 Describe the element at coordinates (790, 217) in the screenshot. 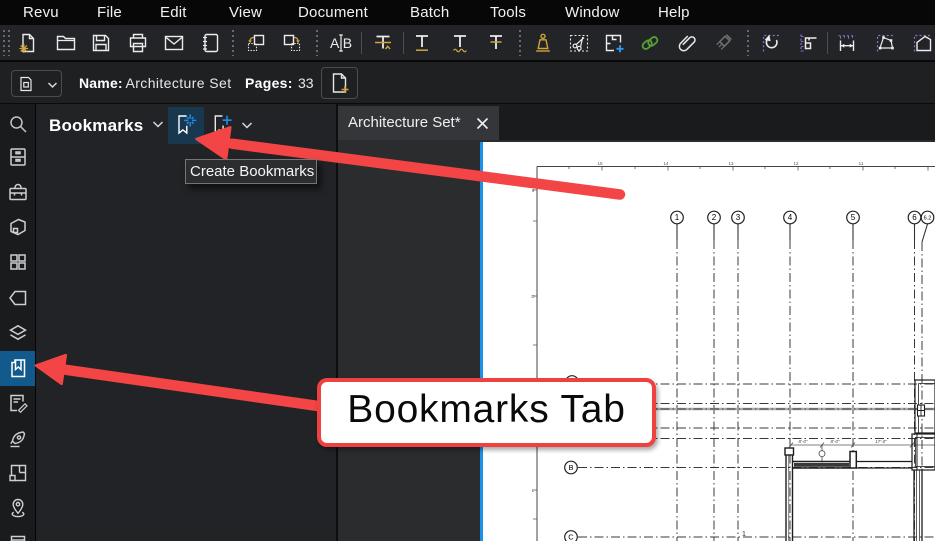

I see `svg-text: 4` at that location.